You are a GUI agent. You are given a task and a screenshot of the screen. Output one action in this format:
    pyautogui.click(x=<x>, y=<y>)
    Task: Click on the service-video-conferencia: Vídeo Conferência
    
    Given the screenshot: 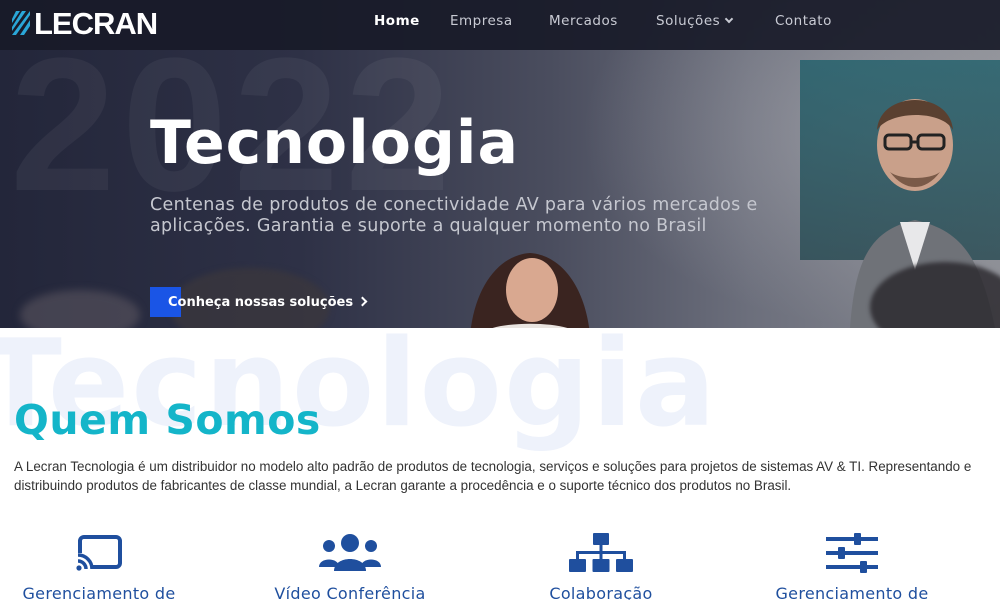 What is the action you would take?
    pyautogui.click(x=350, y=565)
    